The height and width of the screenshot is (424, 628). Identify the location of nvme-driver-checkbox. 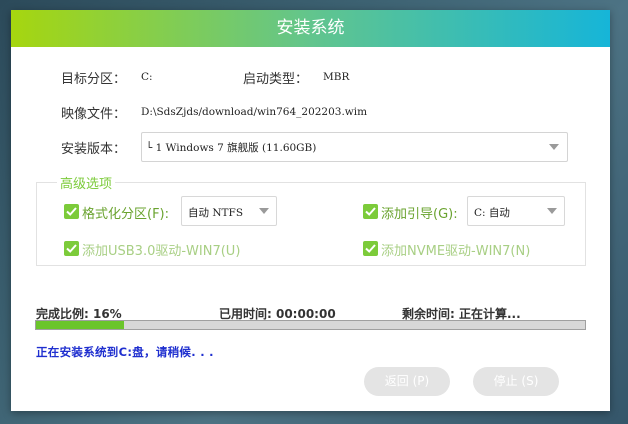
(370, 248).